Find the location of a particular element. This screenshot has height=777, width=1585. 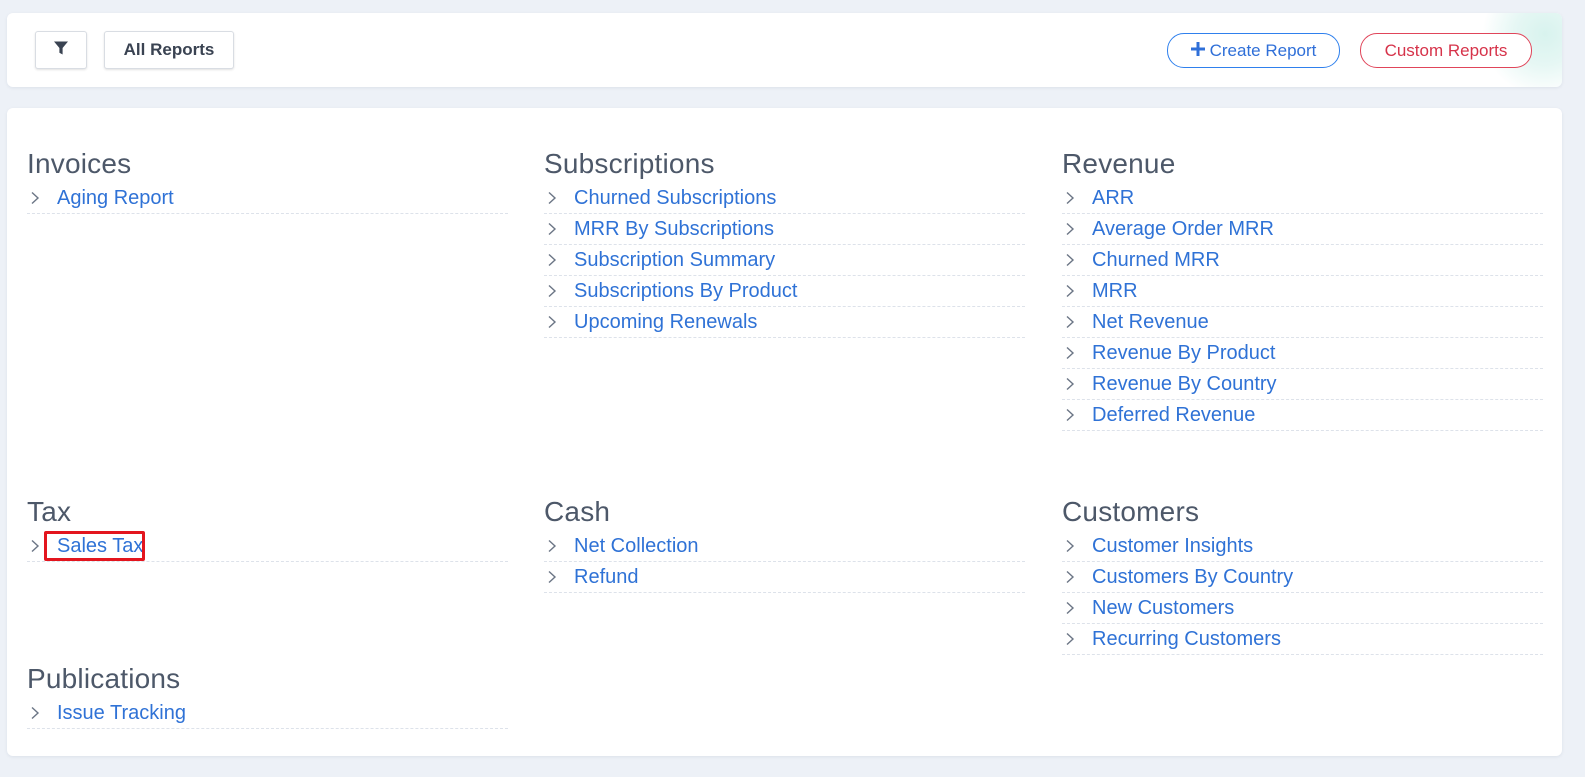

report-link-customers-by-country: Customers By Country is located at coordinates (1192, 577).